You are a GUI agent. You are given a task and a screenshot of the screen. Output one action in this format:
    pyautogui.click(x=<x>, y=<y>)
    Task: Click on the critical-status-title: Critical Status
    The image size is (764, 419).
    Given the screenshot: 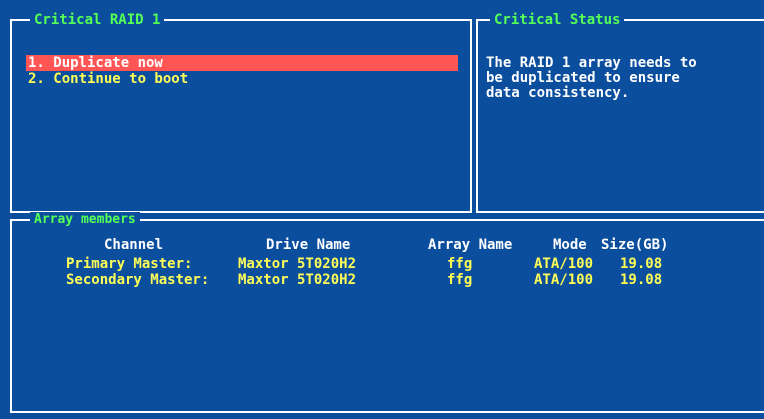 What is the action you would take?
    pyautogui.click(x=557, y=20)
    